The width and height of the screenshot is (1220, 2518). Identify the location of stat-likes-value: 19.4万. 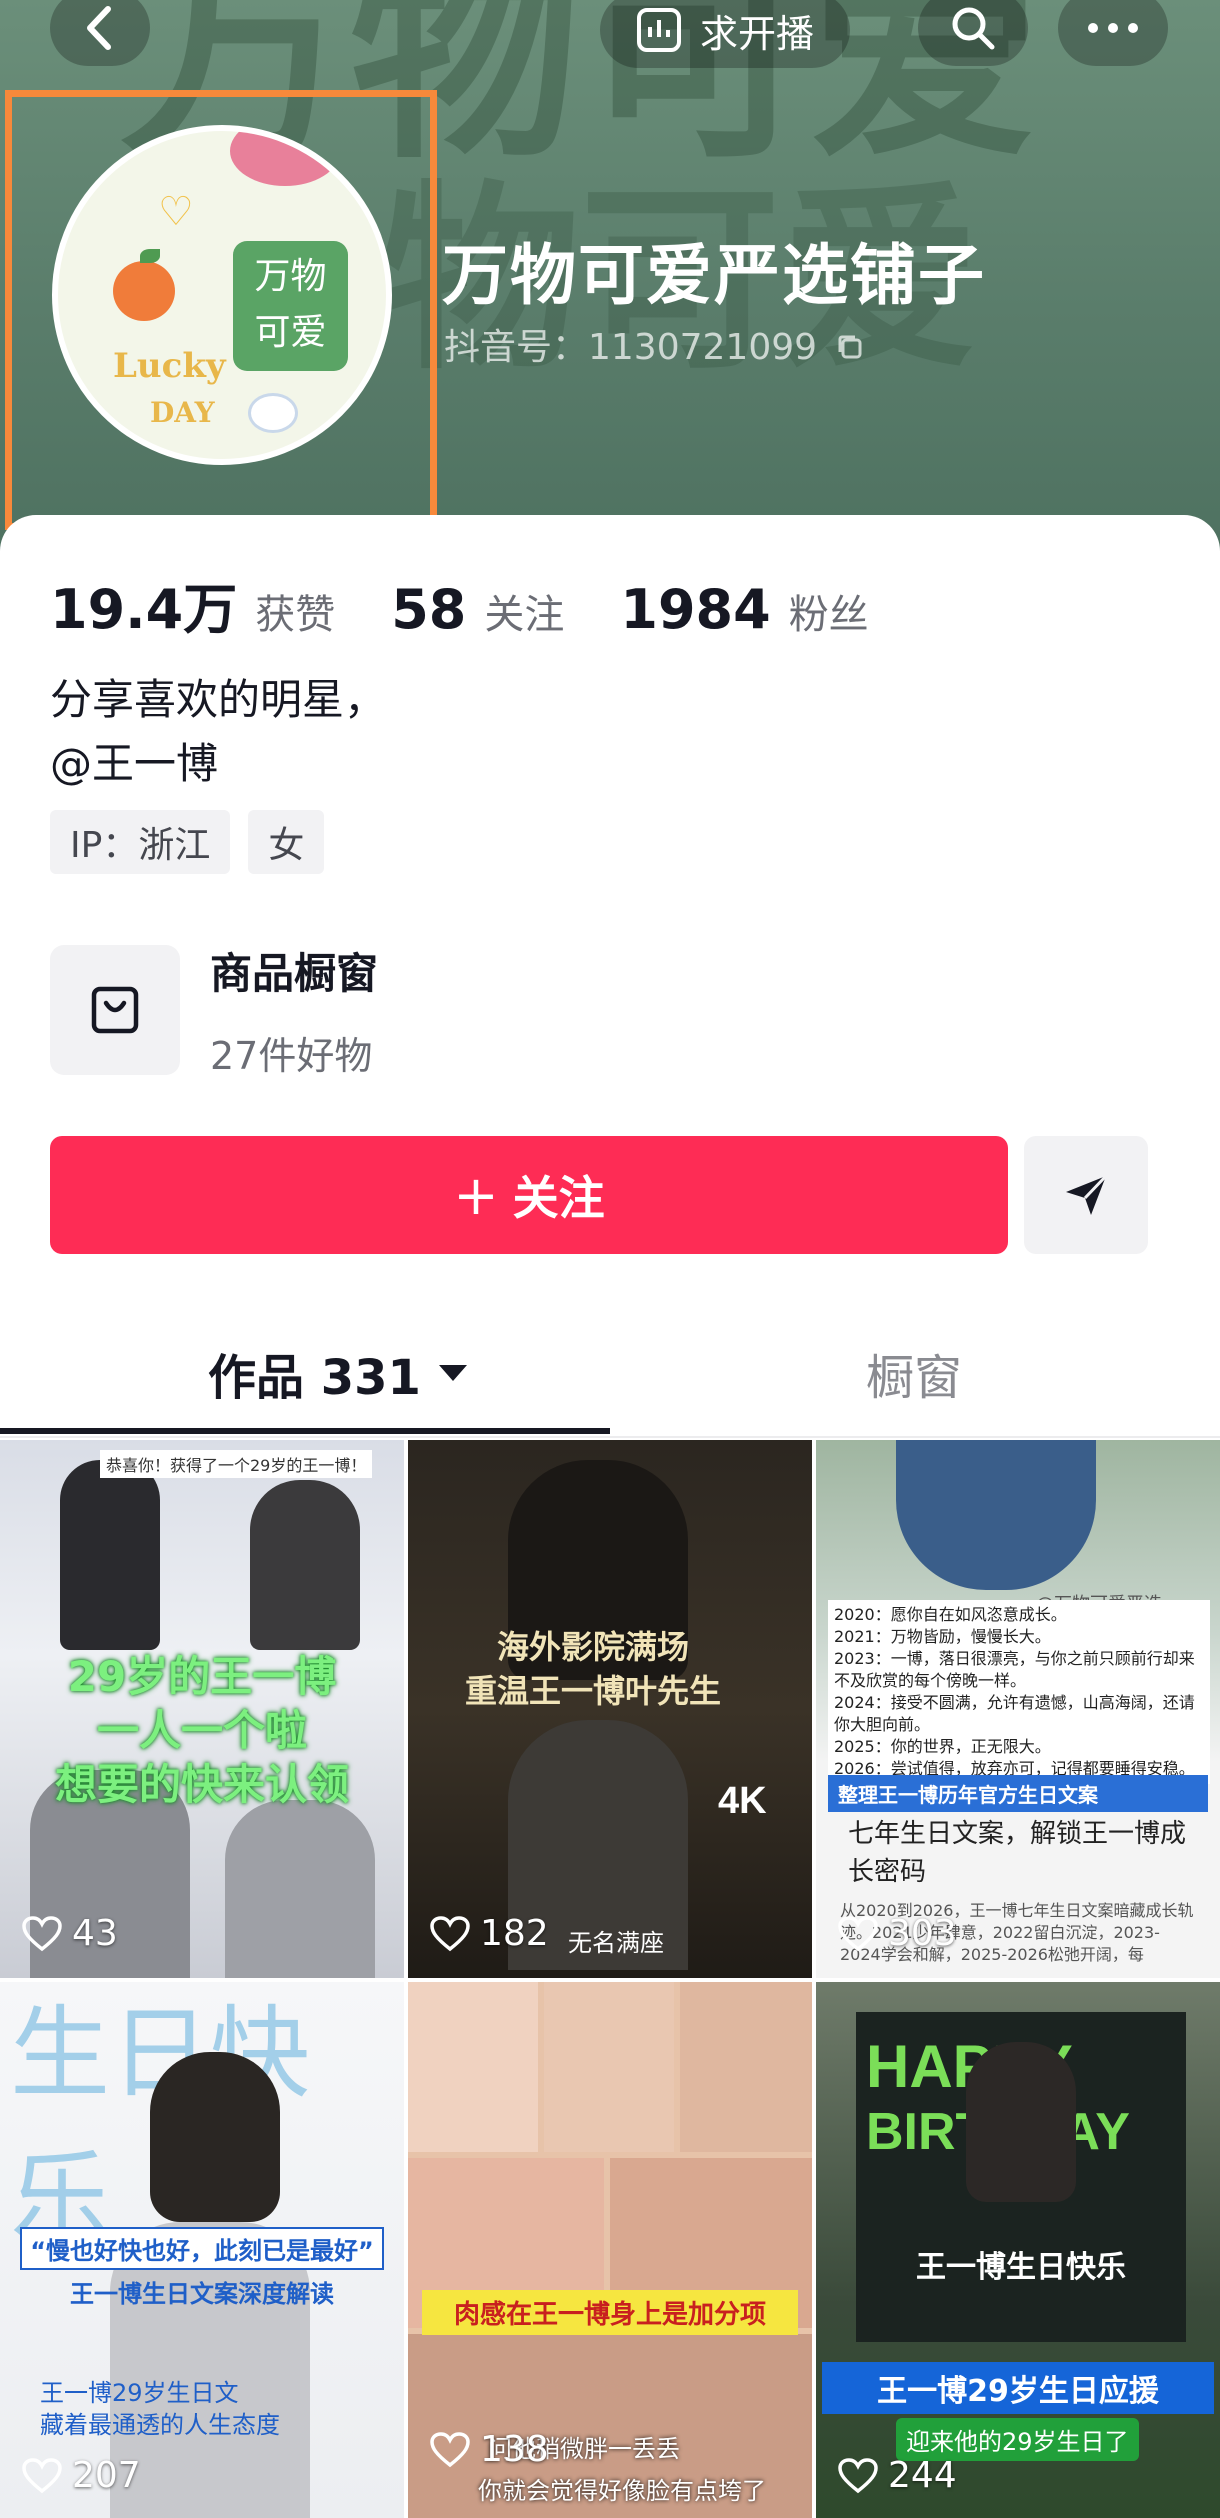
(144, 609).